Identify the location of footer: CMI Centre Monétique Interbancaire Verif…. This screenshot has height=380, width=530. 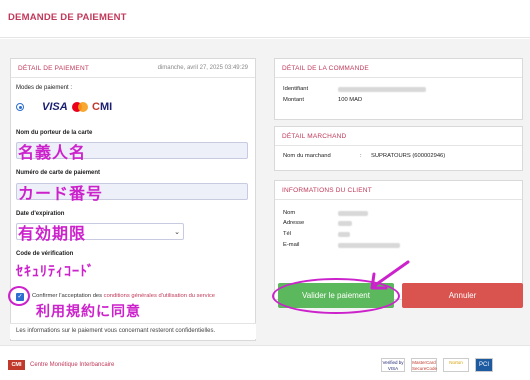
(265, 362).